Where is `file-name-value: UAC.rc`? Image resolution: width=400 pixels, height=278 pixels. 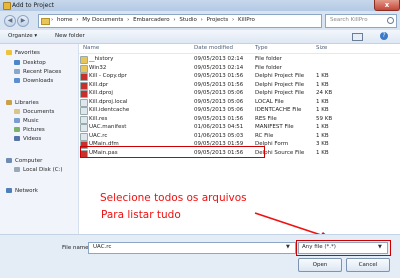
file-name-value: UAC.rc is located at coordinates (102, 247).